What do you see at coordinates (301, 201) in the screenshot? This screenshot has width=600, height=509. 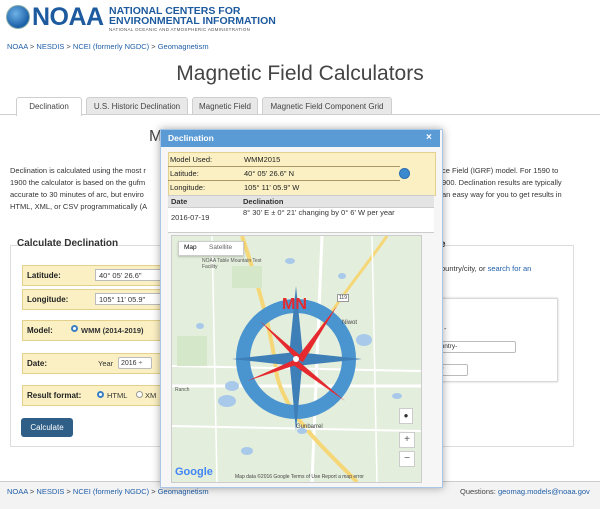 I see `result-table-header: Date Declination` at bounding box center [301, 201].